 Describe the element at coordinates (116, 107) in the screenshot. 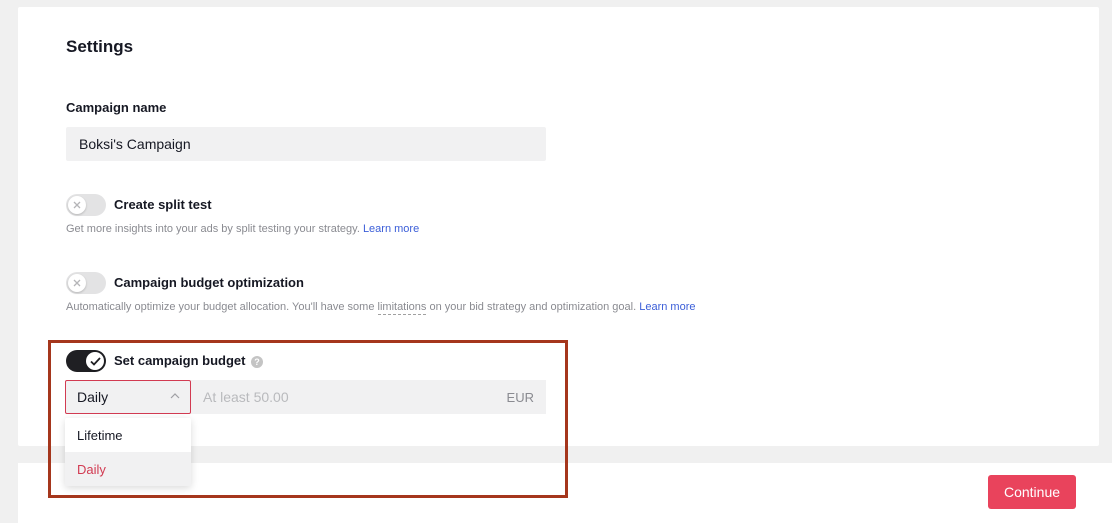

I see `campaign-name-label: Campaign name` at that location.